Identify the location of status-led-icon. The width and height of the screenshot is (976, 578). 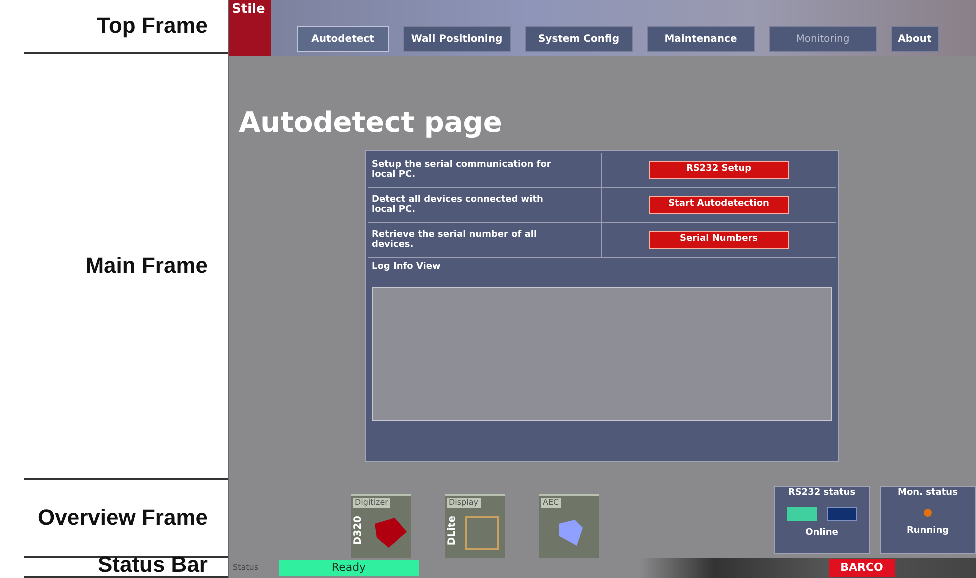
(928, 512).